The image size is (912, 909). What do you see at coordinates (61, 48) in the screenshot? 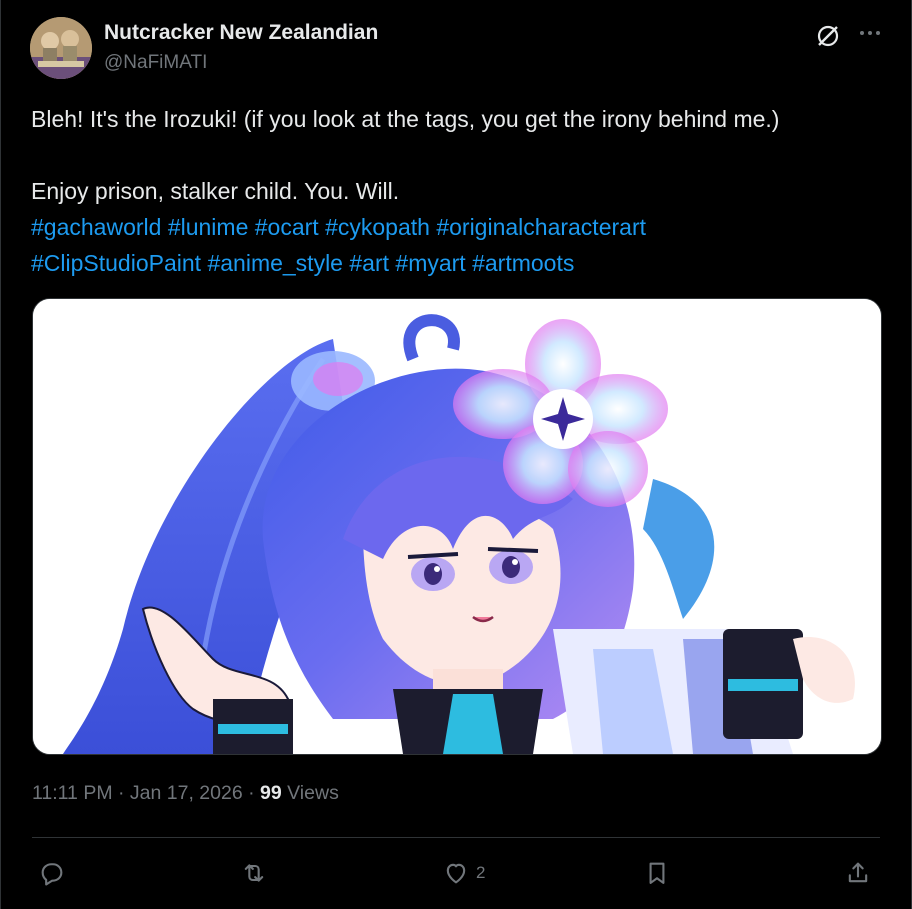
I see `avatar` at bounding box center [61, 48].